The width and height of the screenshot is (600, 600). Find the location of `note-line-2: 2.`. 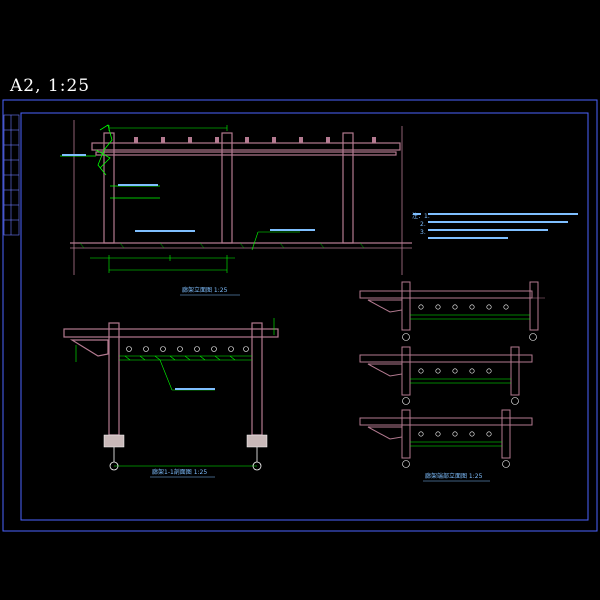

note-line-2: 2. is located at coordinates (423, 224).